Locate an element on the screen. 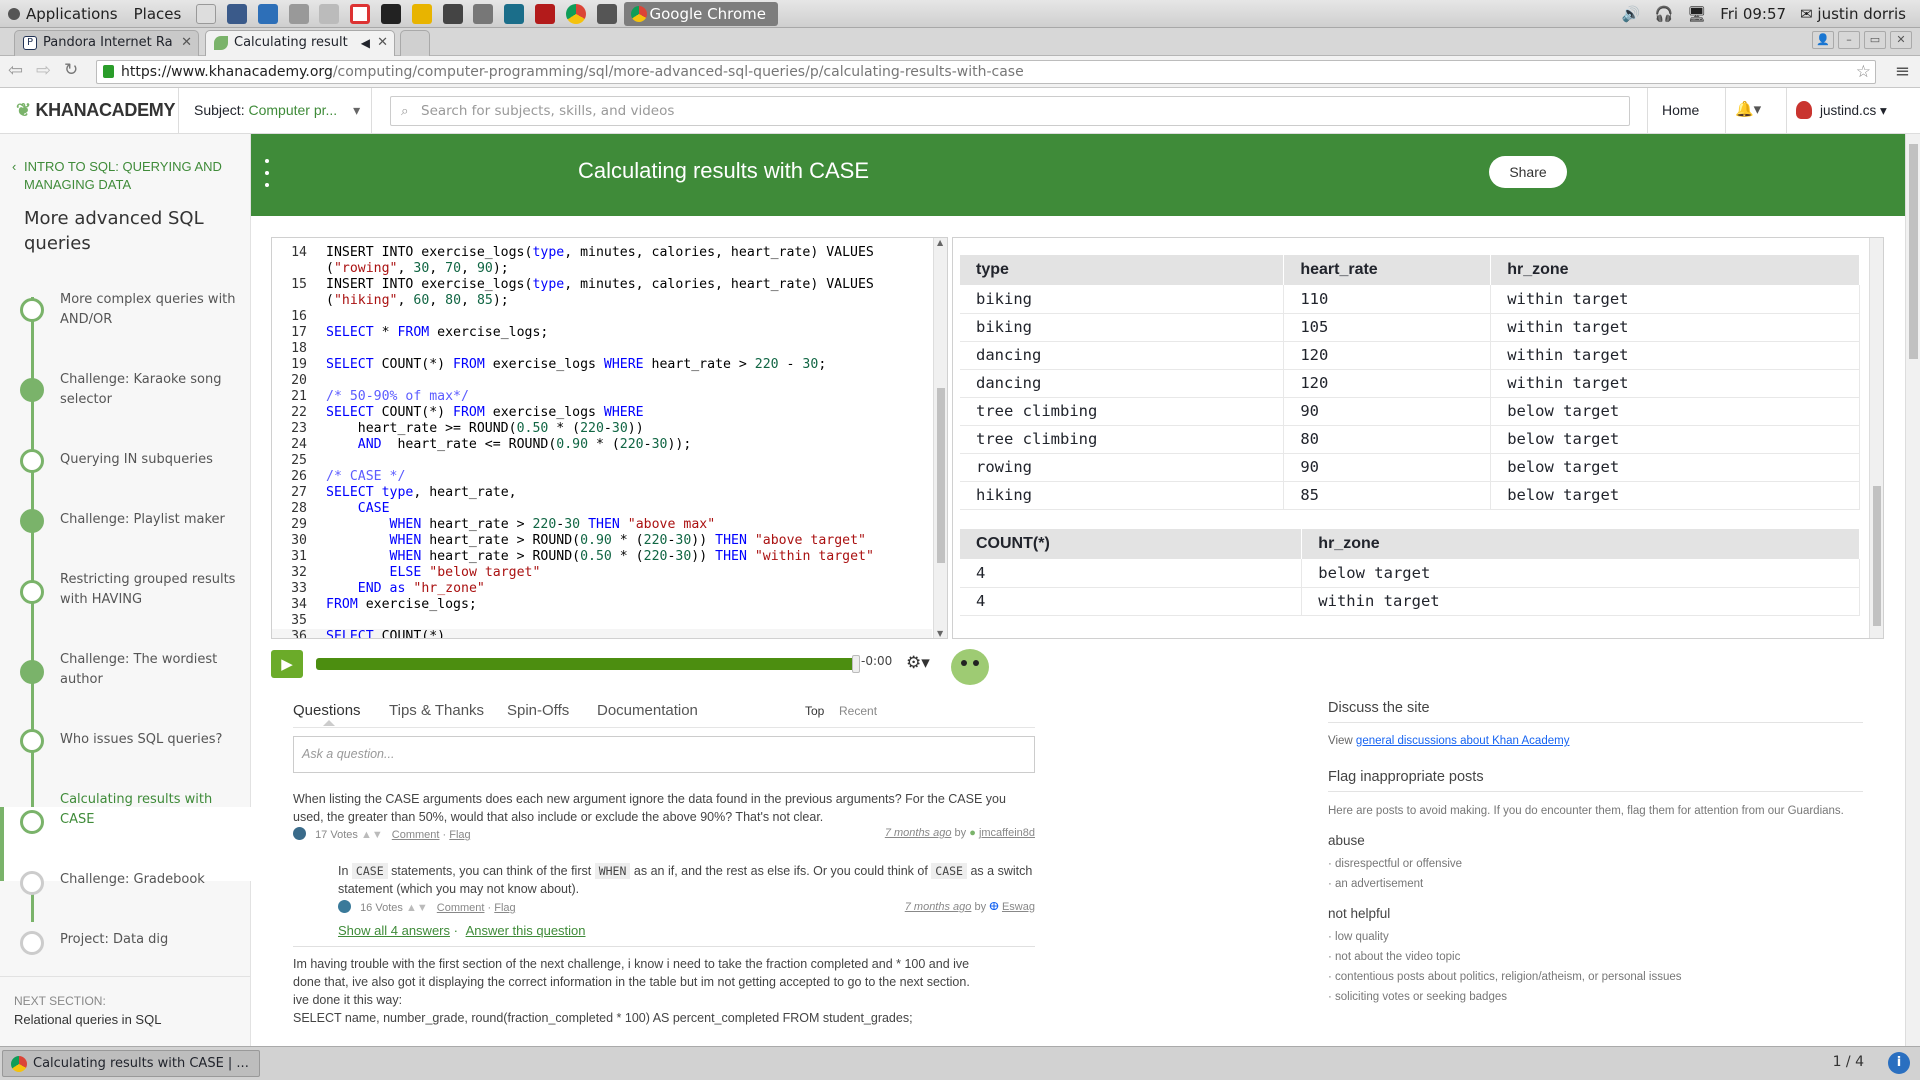 The width and height of the screenshot is (1920, 1080). sidebar-item-and-or: More complex queries with AND/OR is located at coordinates (150, 310).